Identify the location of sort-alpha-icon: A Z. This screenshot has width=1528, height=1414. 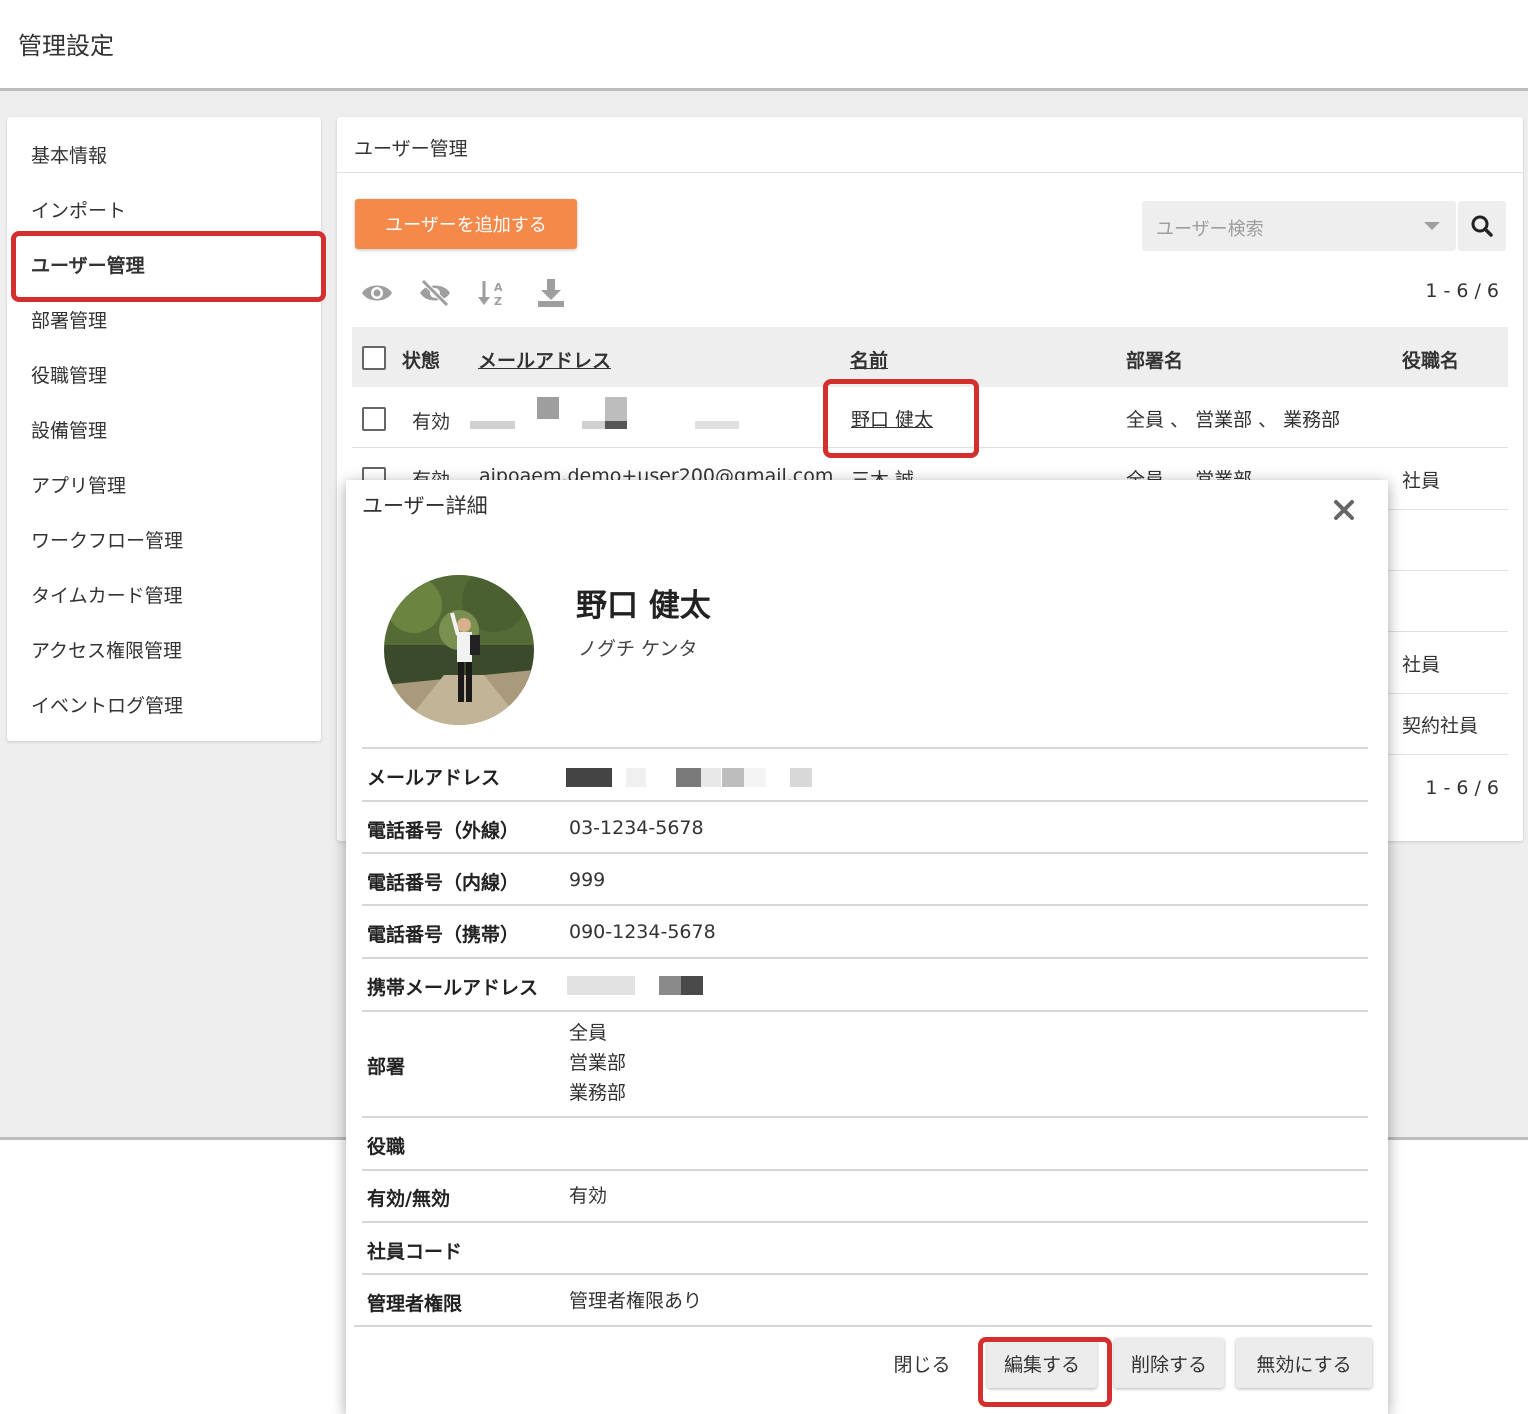
(493, 293).